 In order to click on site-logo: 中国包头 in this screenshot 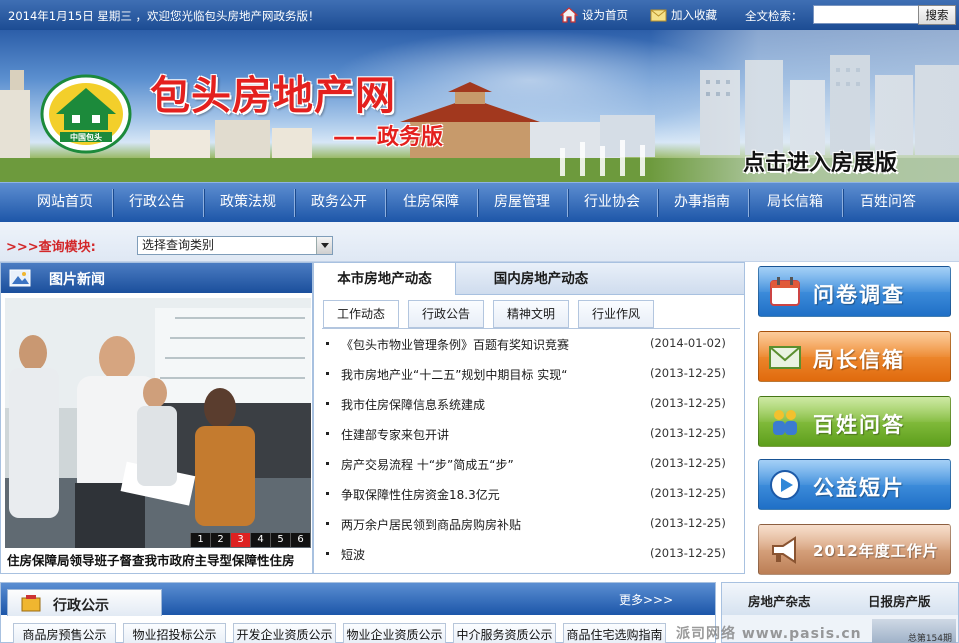, I will do `click(86, 115)`.